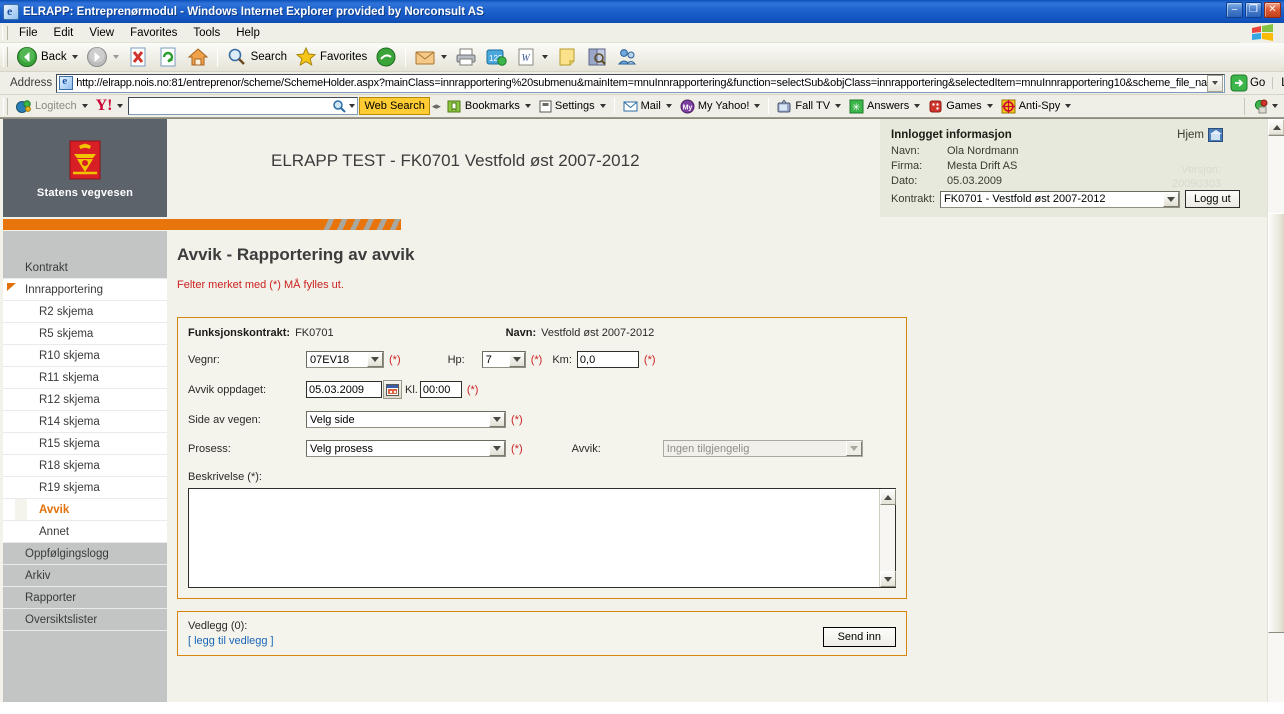  I want to click on my-yahoo-dropdown-icon, so click(757, 106).